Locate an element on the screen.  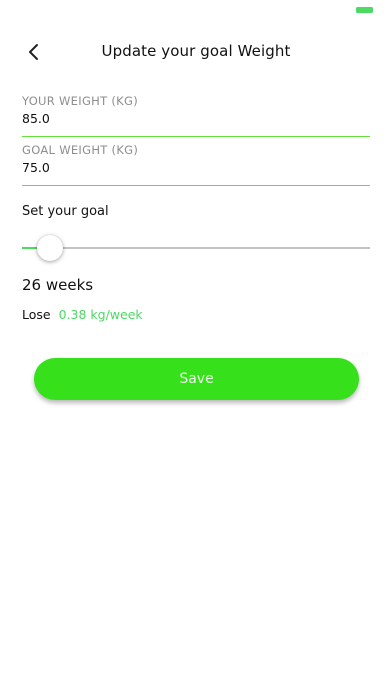
page-title: Update your goal Weight is located at coordinates (196, 51).